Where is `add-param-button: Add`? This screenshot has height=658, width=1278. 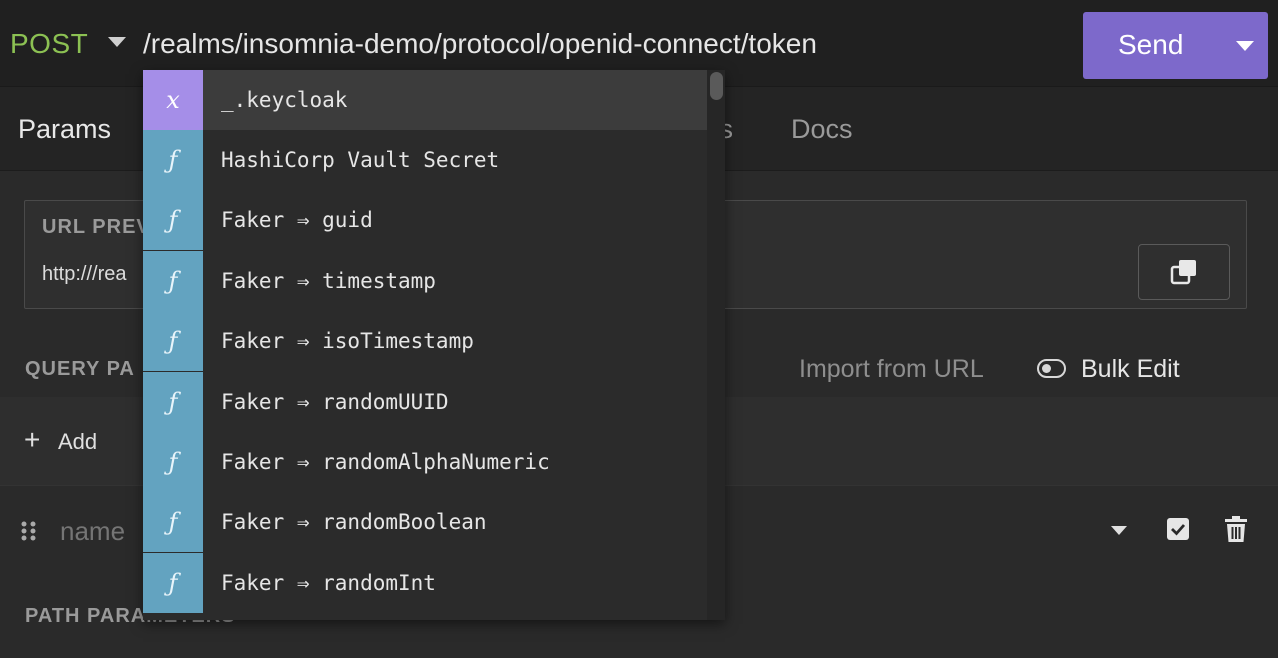
add-param-button: Add is located at coordinates (77, 442).